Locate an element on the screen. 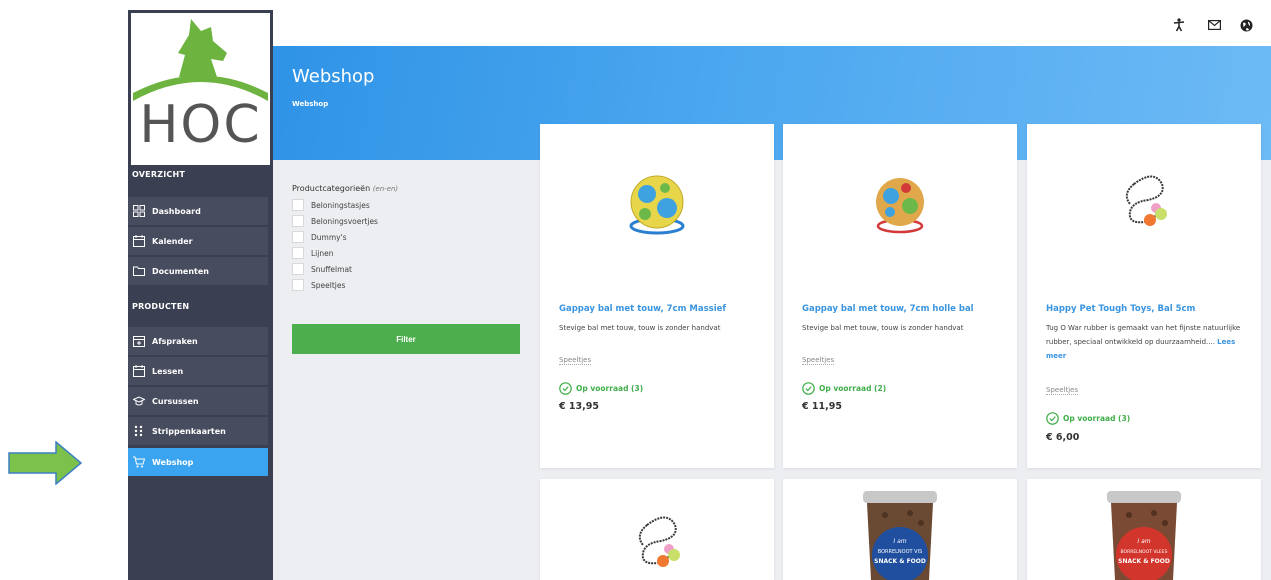 This screenshot has height=580, width=1271. product-card: I am BORRELNOOT VLEES SNACK & FOOD is located at coordinates (1144, 529).